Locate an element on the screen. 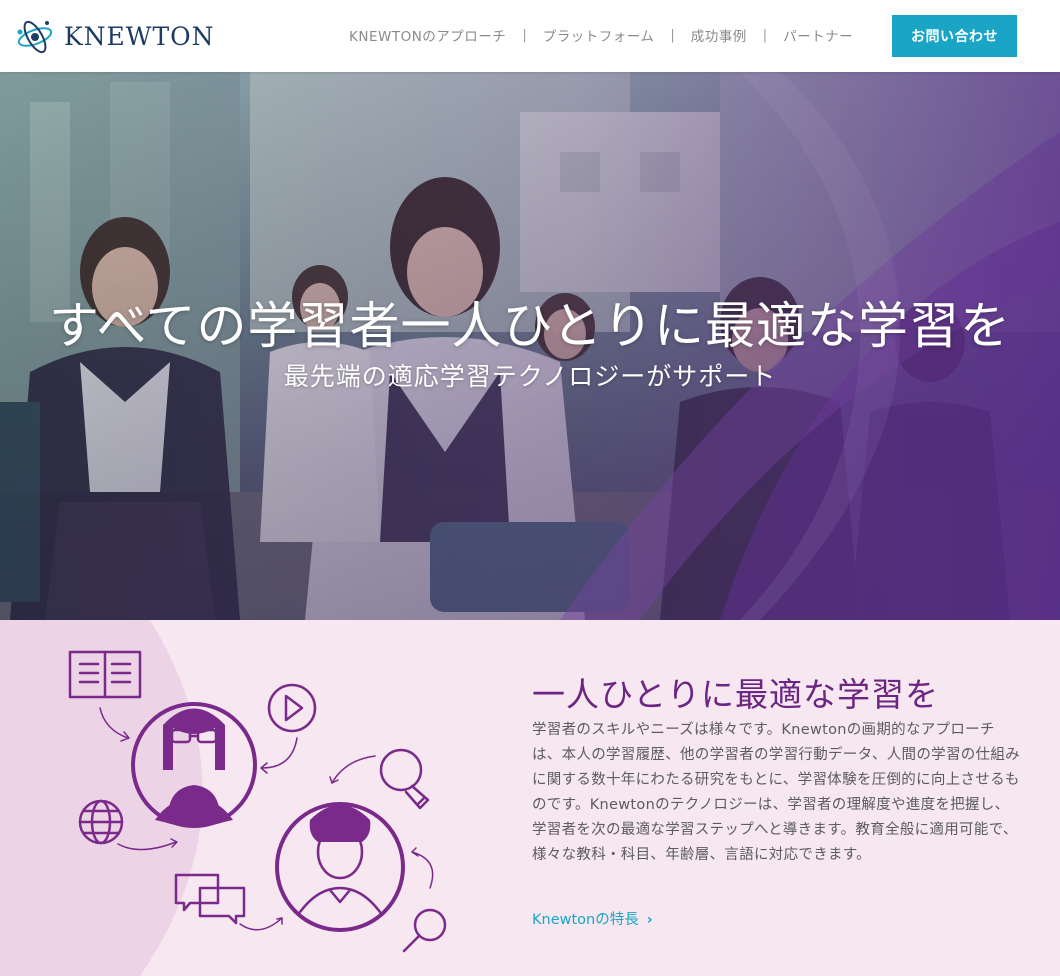 The height and width of the screenshot is (976, 1060). nav-item-platform: プラットフォーム is located at coordinates (599, 35).